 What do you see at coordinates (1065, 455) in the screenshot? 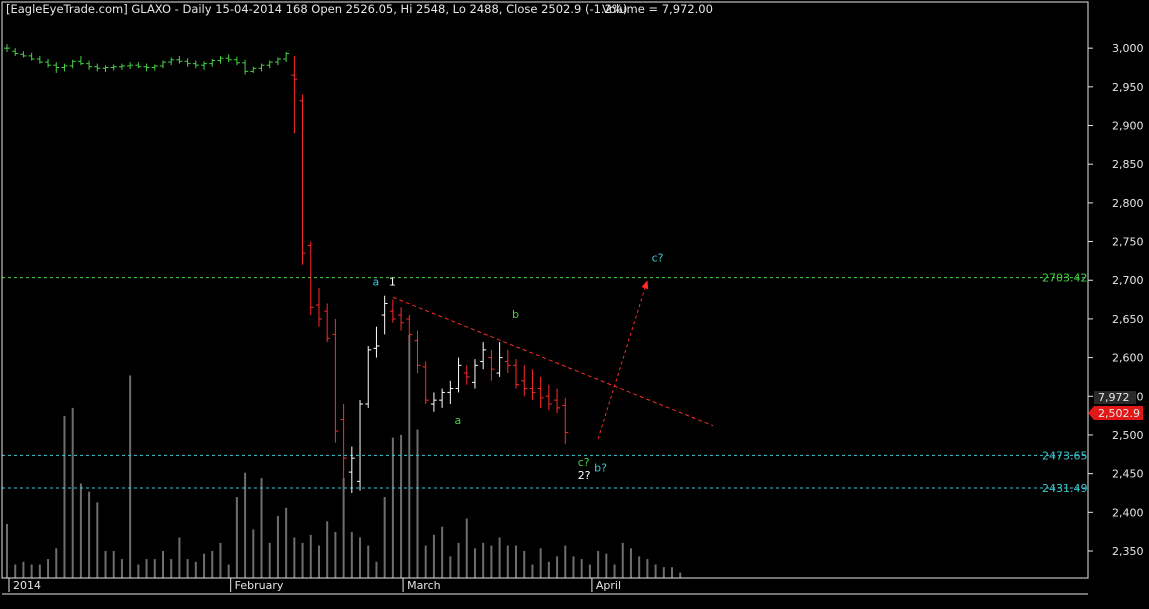
I see `level-label: 2473.65` at bounding box center [1065, 455].